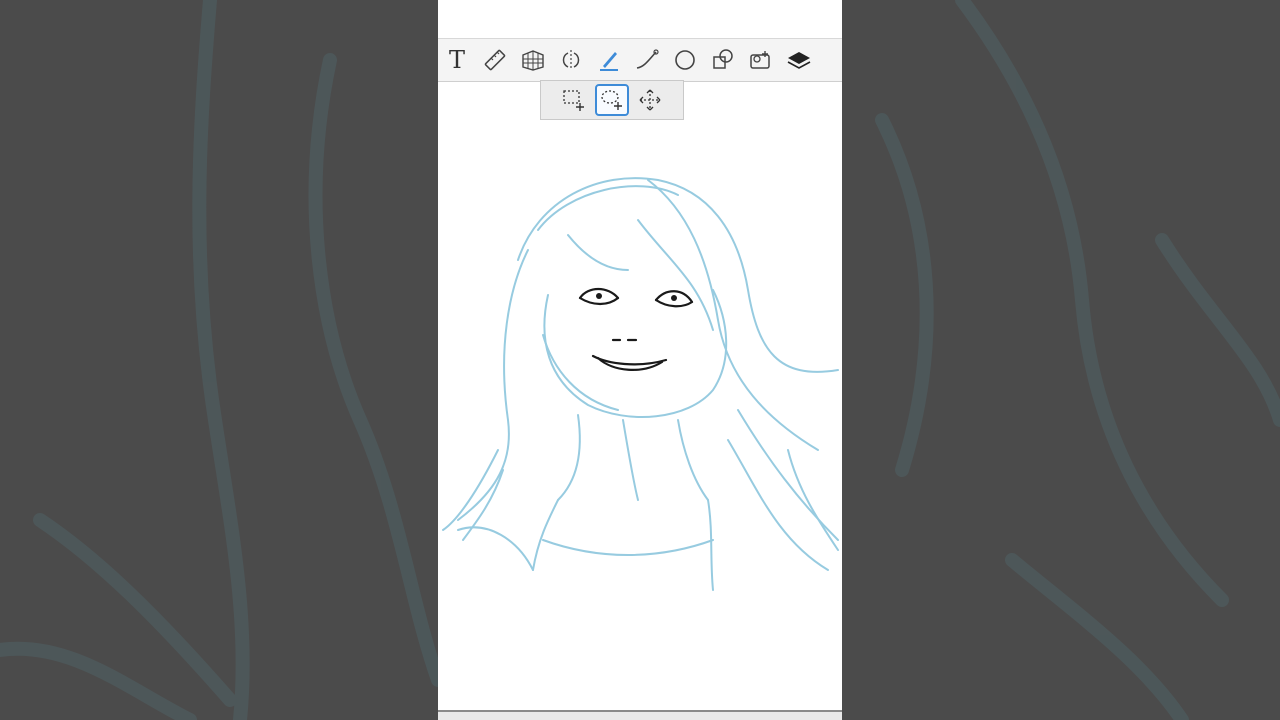 This screenshot has width=1280, height=720. I want to click on ruler-icon, so click(495, 60).